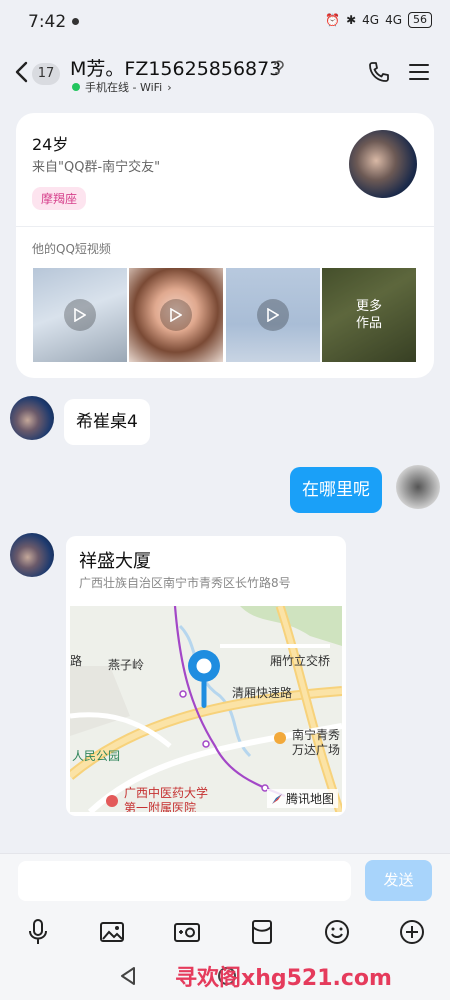 This screenshot has width=450, height=1000. I want to click on profile-avatar, so click(383, 164).